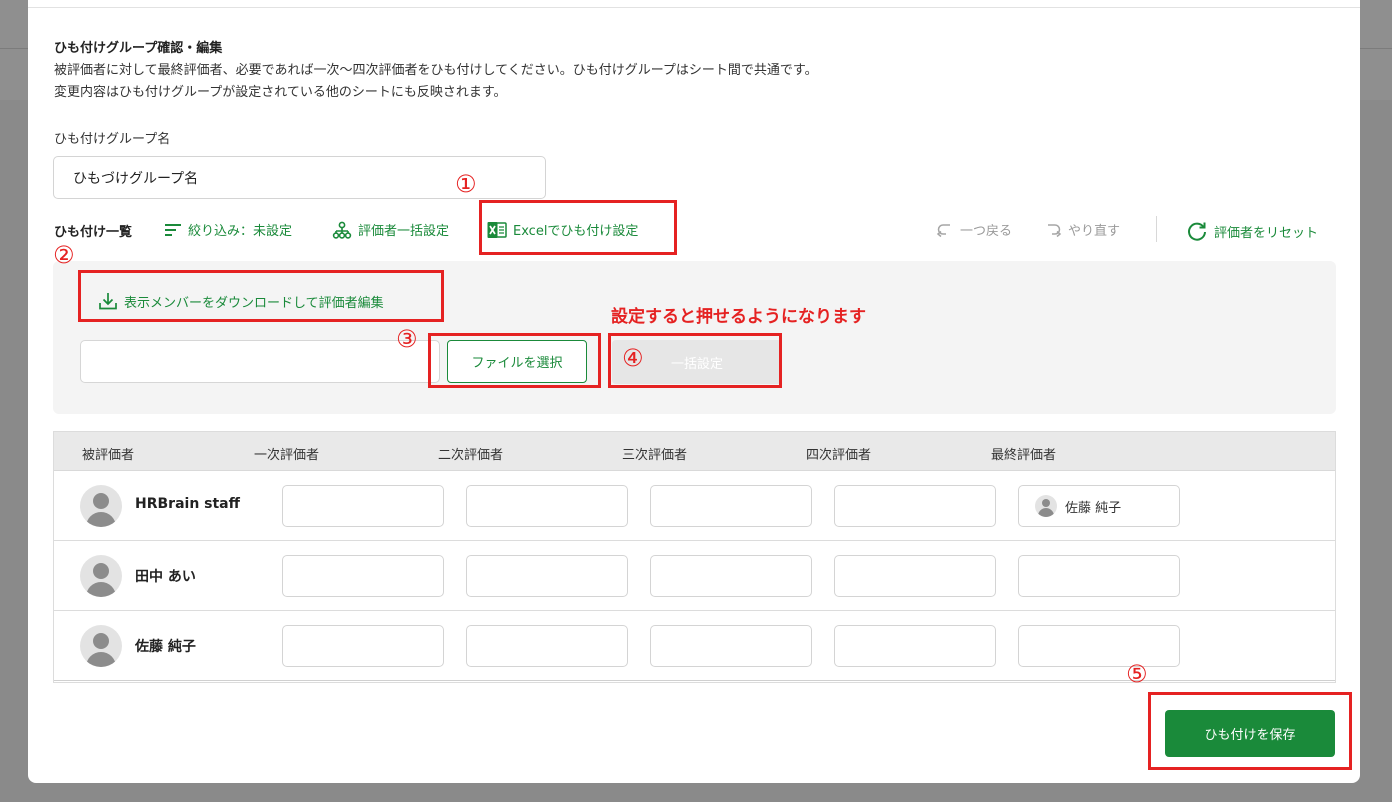  Describe the element at coordinates (240, 231) in the screenshot. I see `filter-label: 絞り込み：未設定` at that location.